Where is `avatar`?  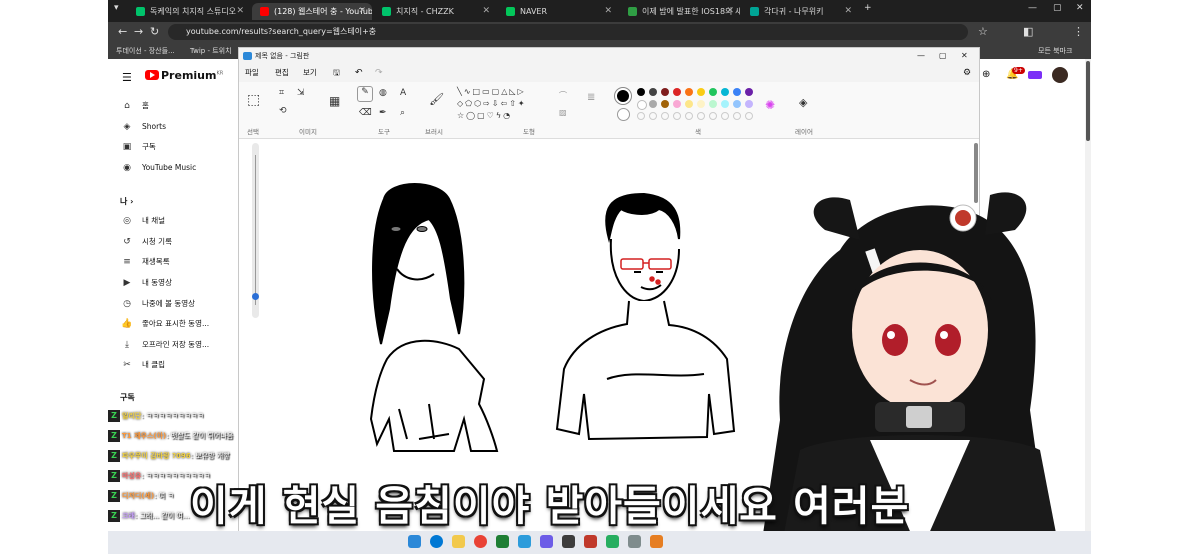 avatar is located at coordinates (1060, 75).